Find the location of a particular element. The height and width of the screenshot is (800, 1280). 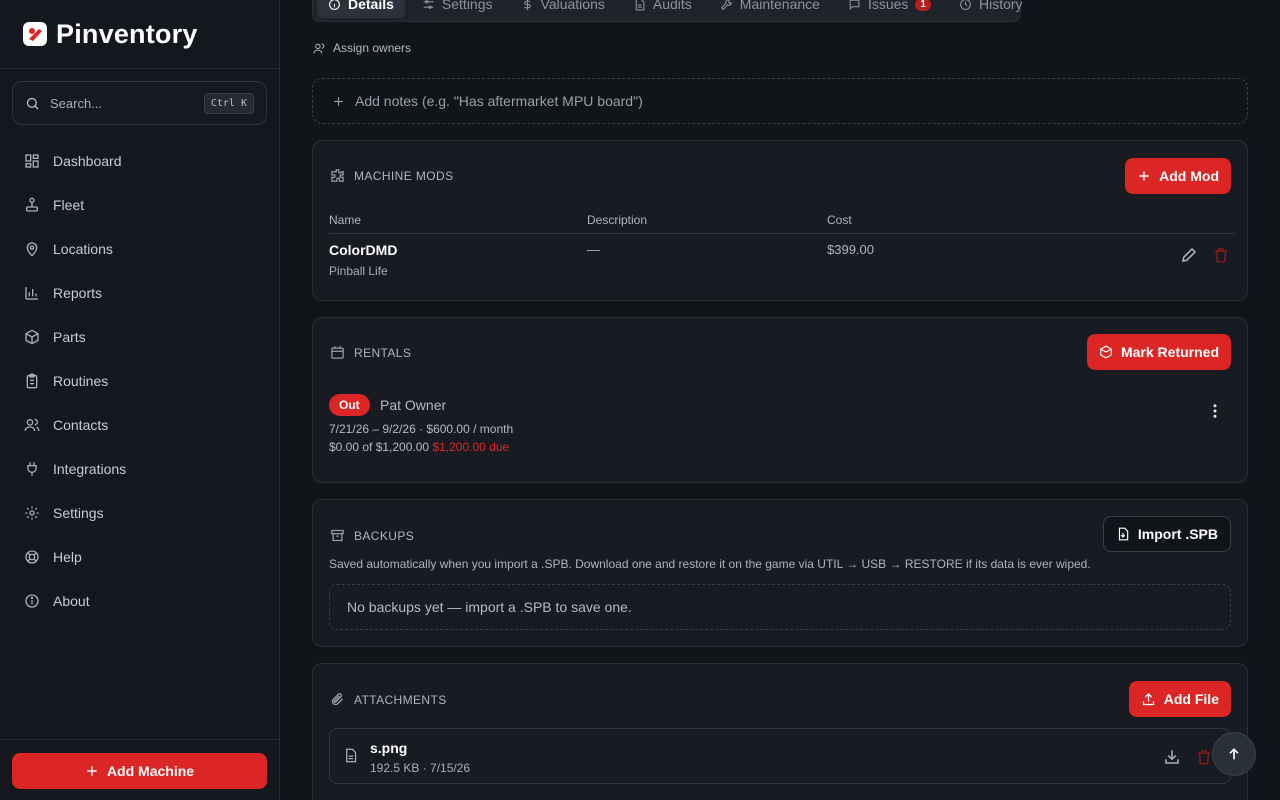

tab-history: History is located at coordinates (991, 9).